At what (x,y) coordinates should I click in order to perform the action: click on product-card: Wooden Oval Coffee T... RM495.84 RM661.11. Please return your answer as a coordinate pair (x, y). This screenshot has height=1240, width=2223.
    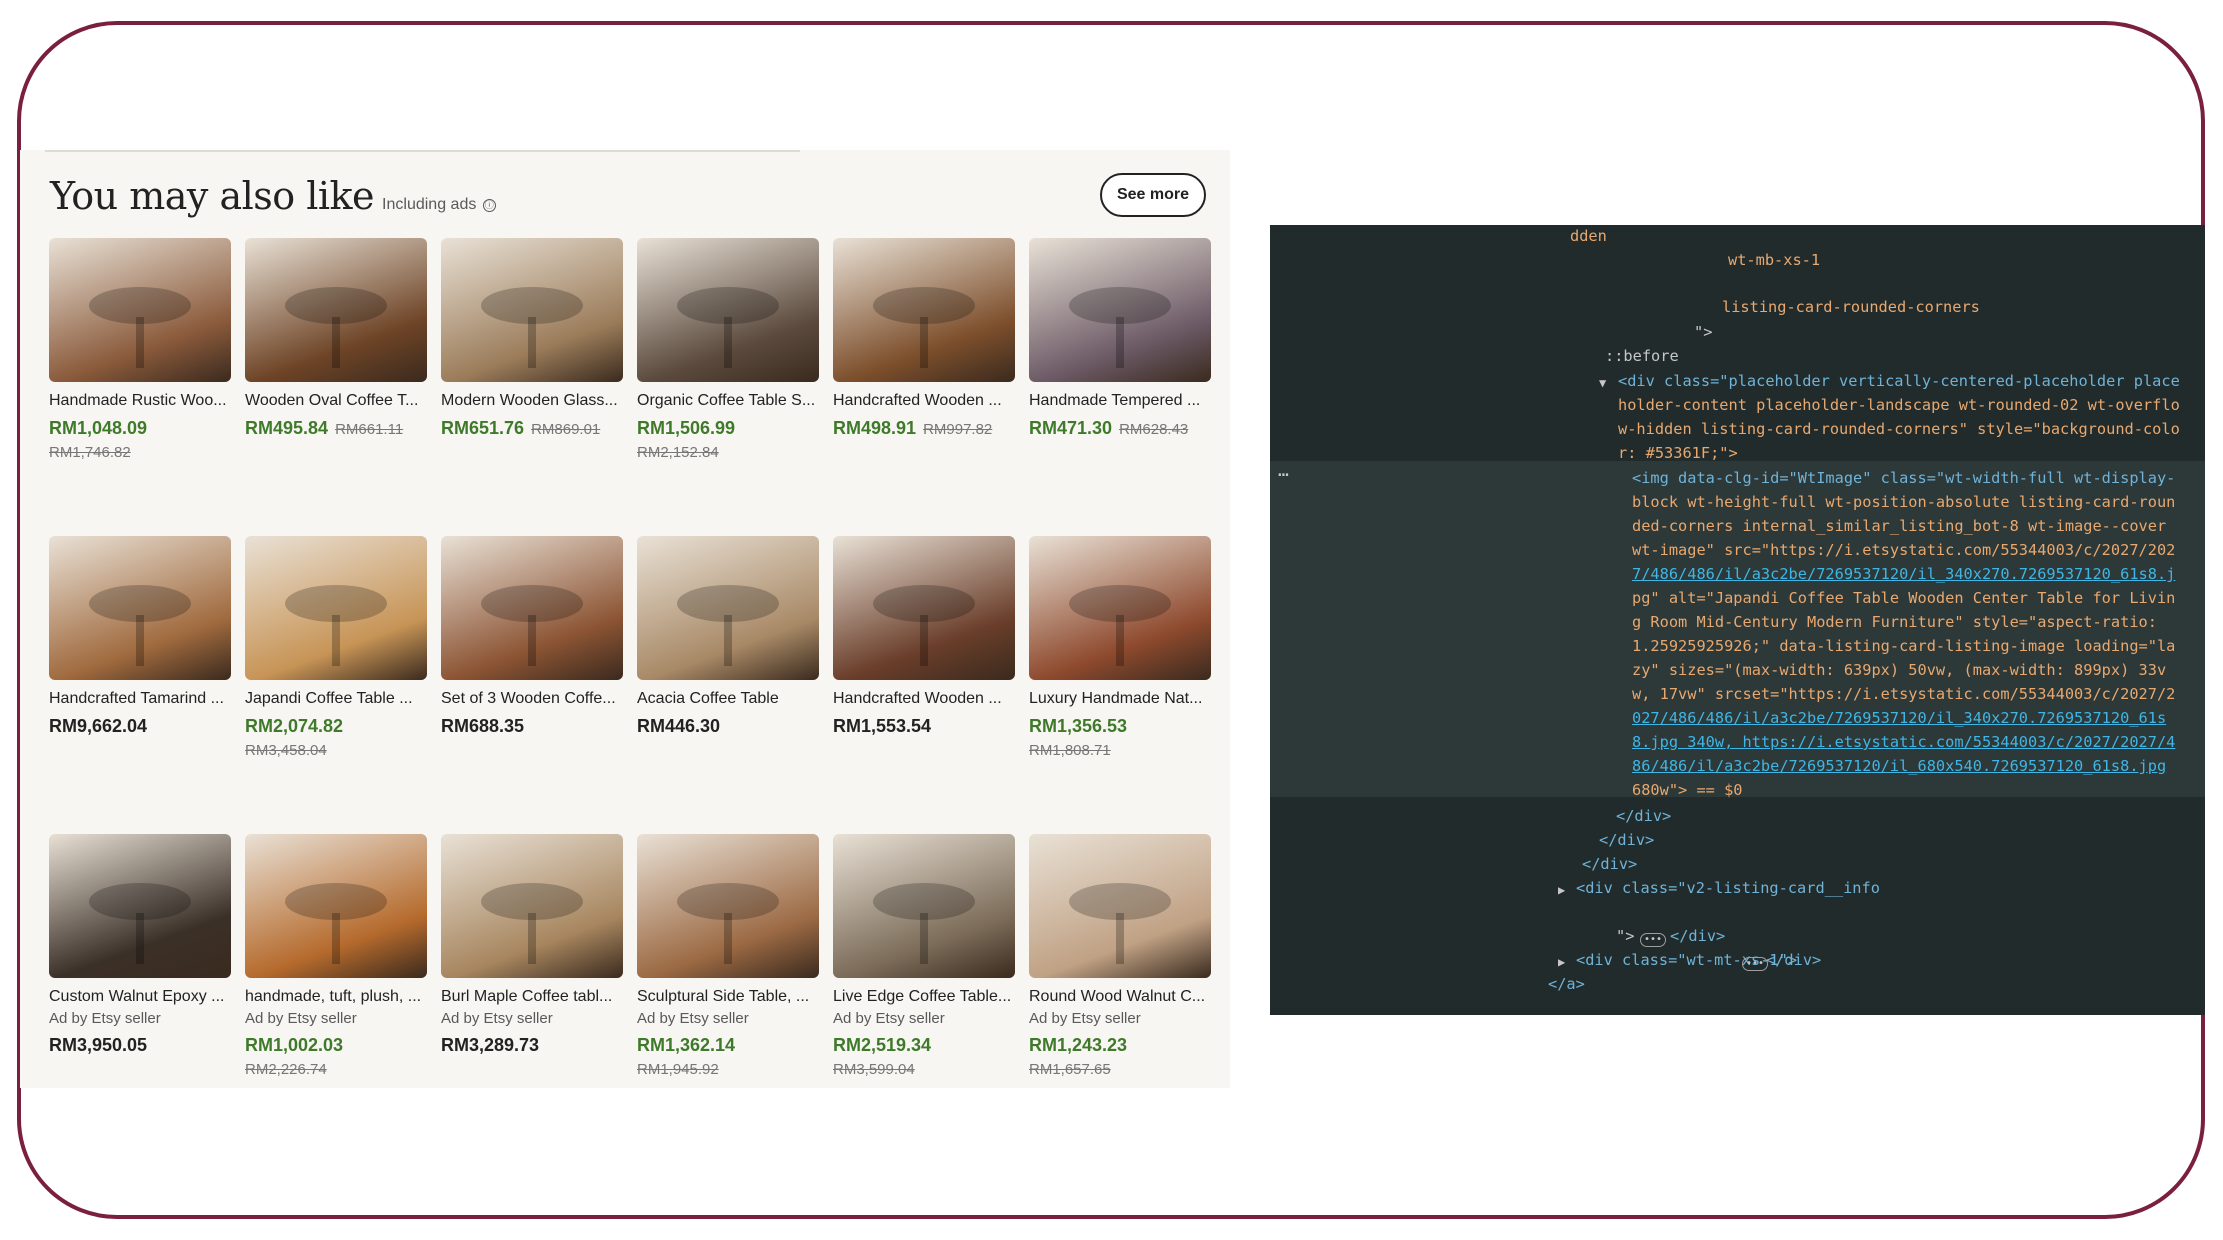
    Looking at the image, I should click on (336, 387).